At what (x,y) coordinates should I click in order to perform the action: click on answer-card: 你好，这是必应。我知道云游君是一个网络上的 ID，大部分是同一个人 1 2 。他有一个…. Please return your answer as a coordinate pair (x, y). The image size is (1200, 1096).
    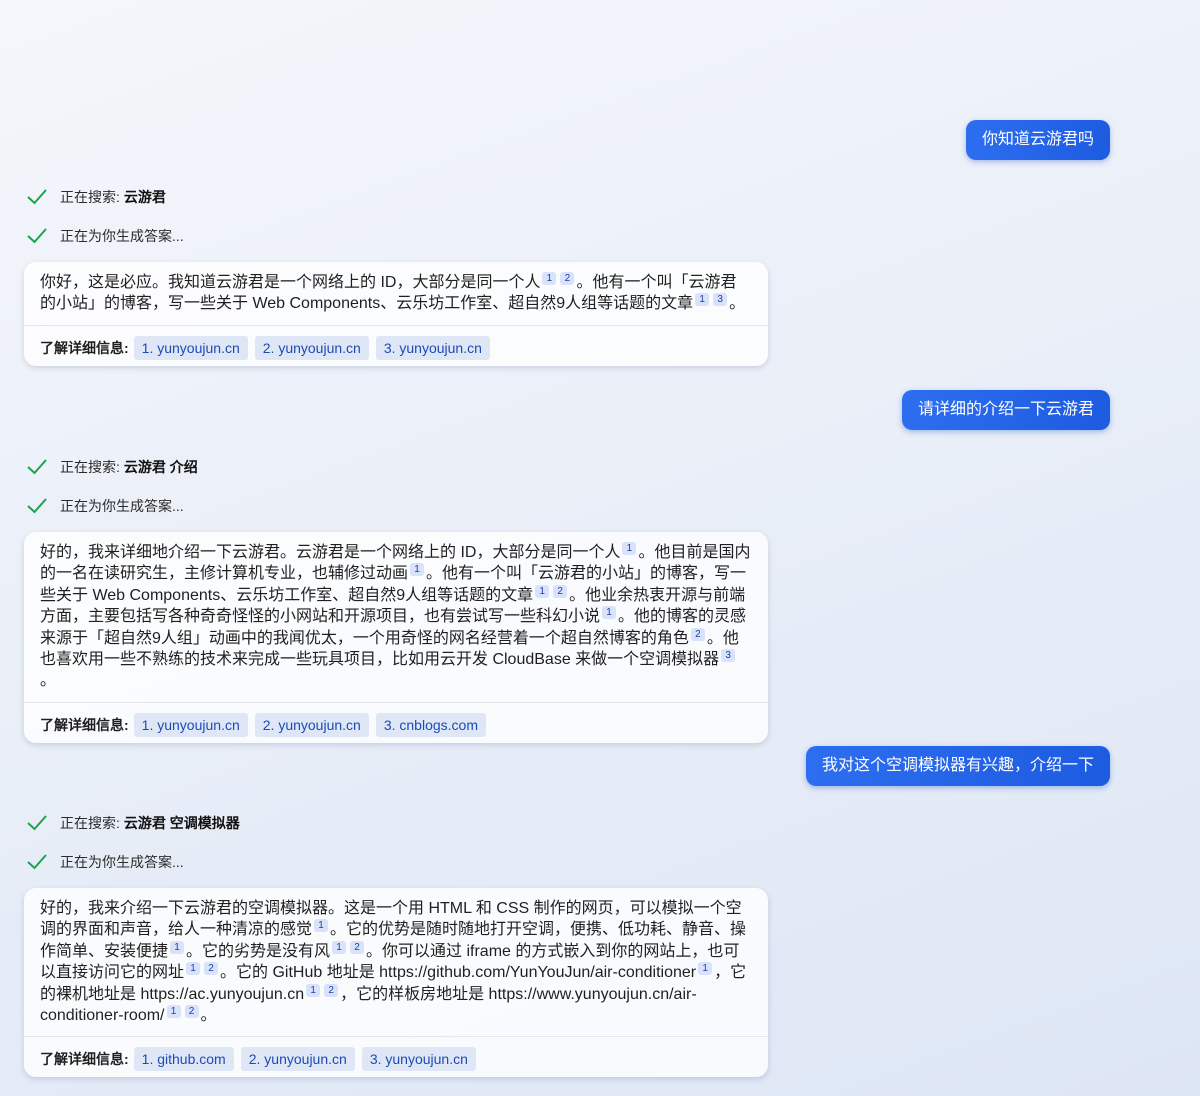
    Looking at the image, I should click on (396, 314).